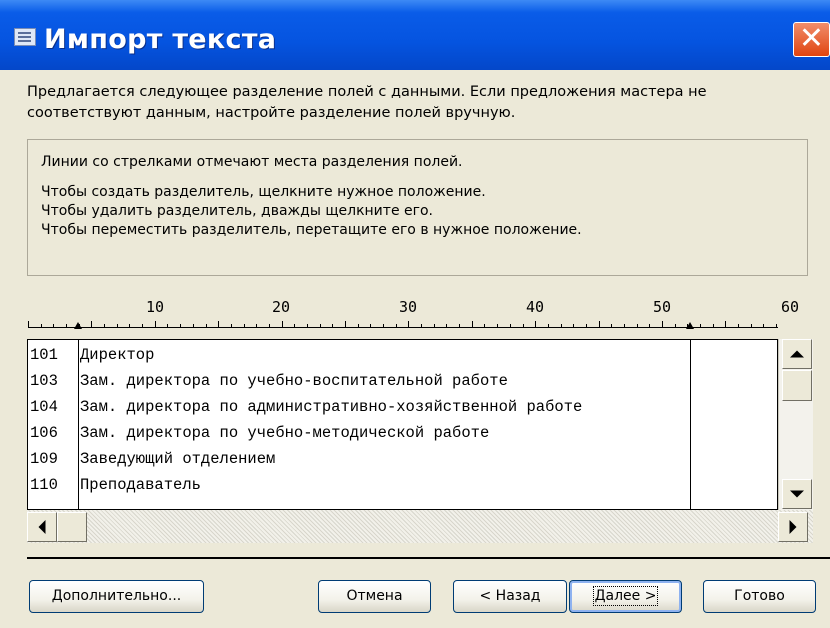 The width and height of the screenshot is (830, 628). What do you see at coordinates (795, 424) in the screenshot?
I see `vertical-scrollbar` at bounding box center [795, 424].